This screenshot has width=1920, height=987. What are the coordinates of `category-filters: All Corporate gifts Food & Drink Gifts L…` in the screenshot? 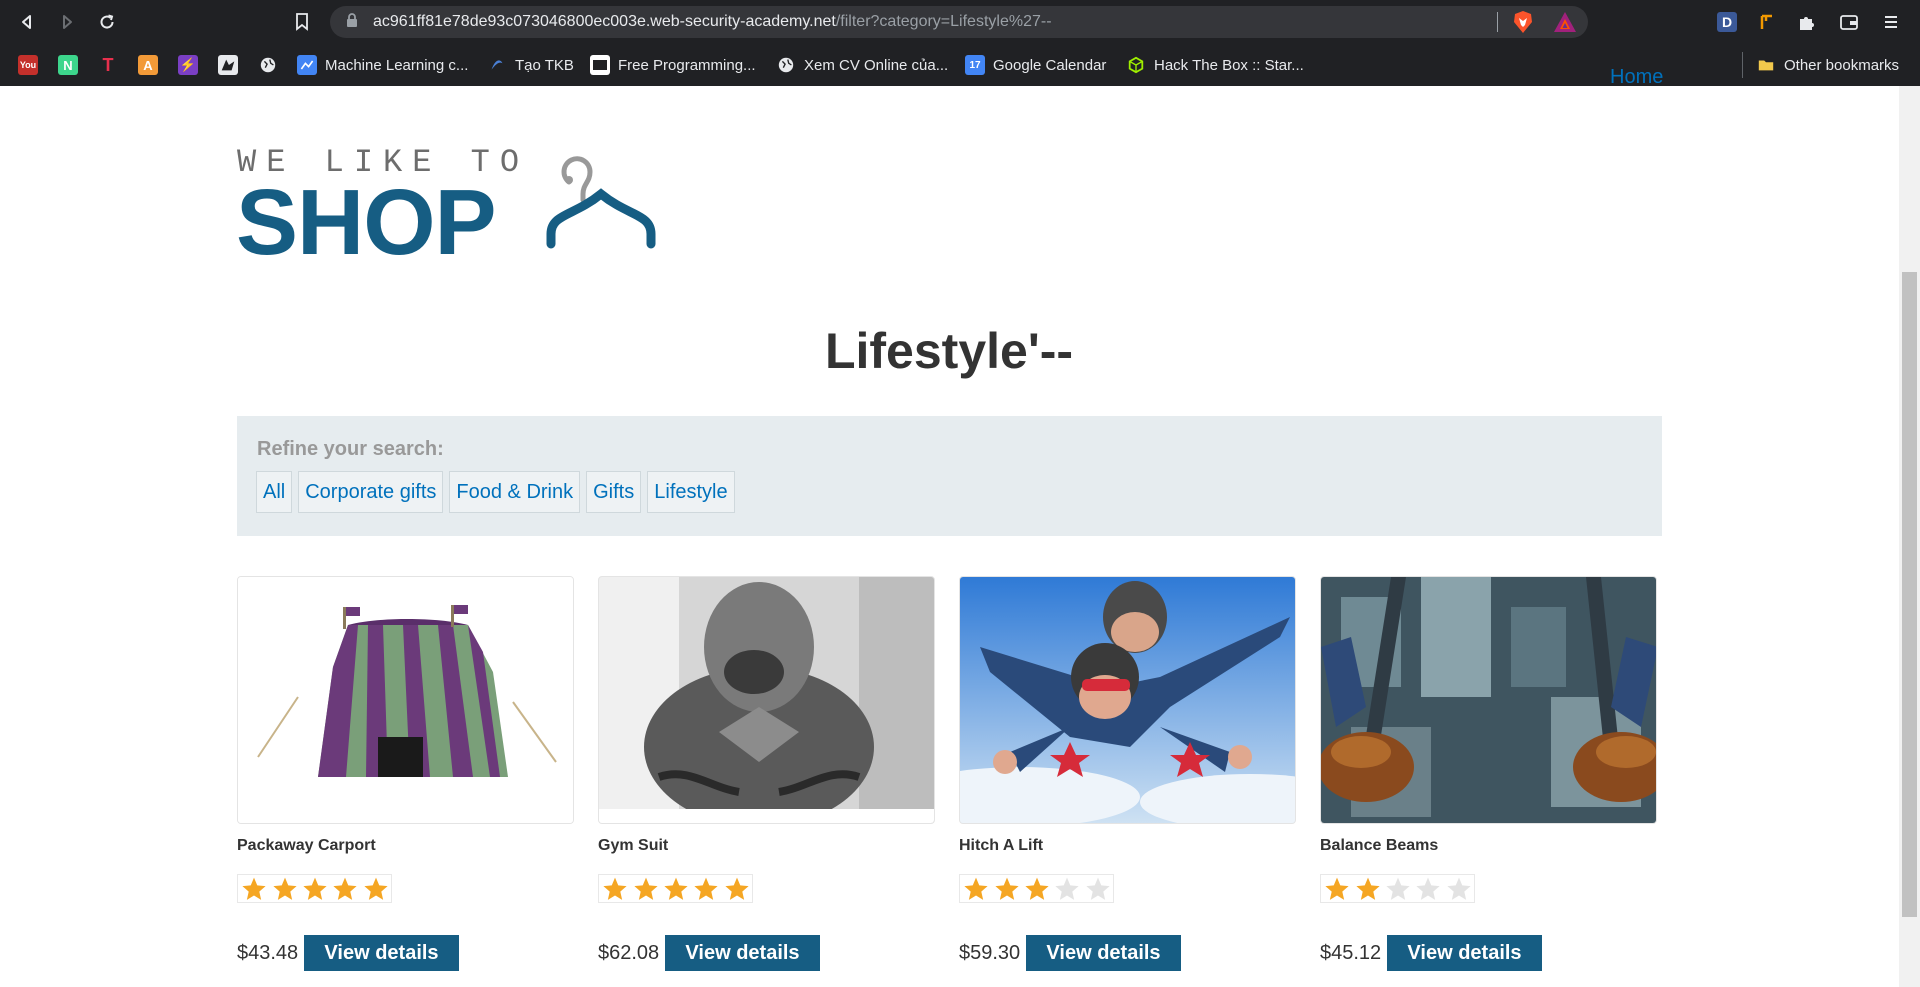 It's located at (495, 492).